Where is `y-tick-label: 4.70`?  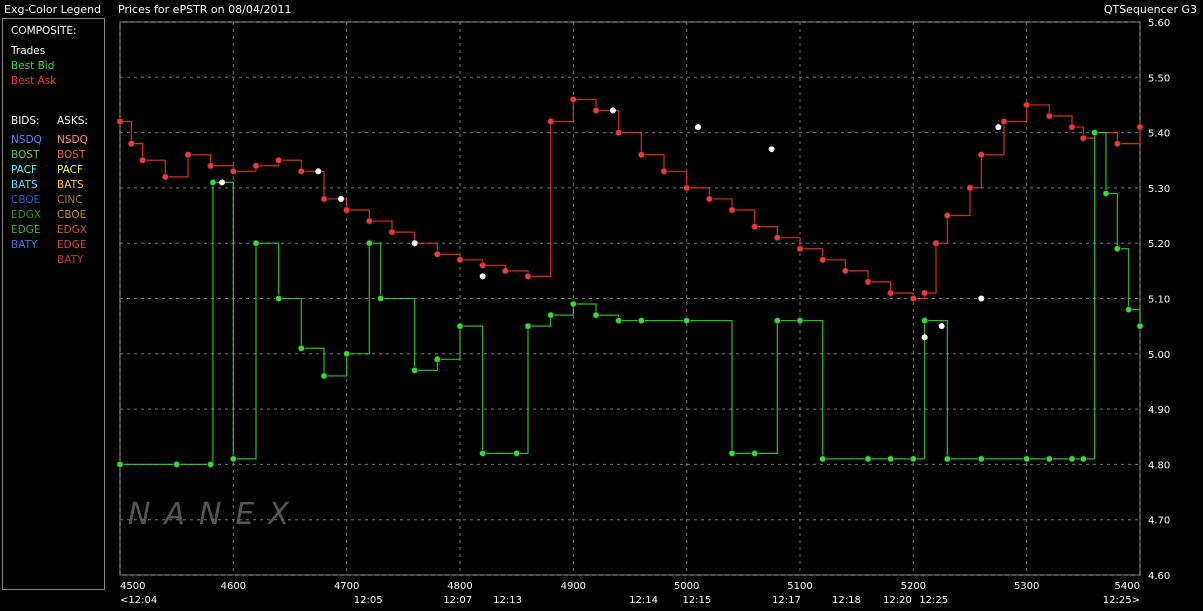
y-tick-label: 4.70 is located at coordinates (1159, 521).